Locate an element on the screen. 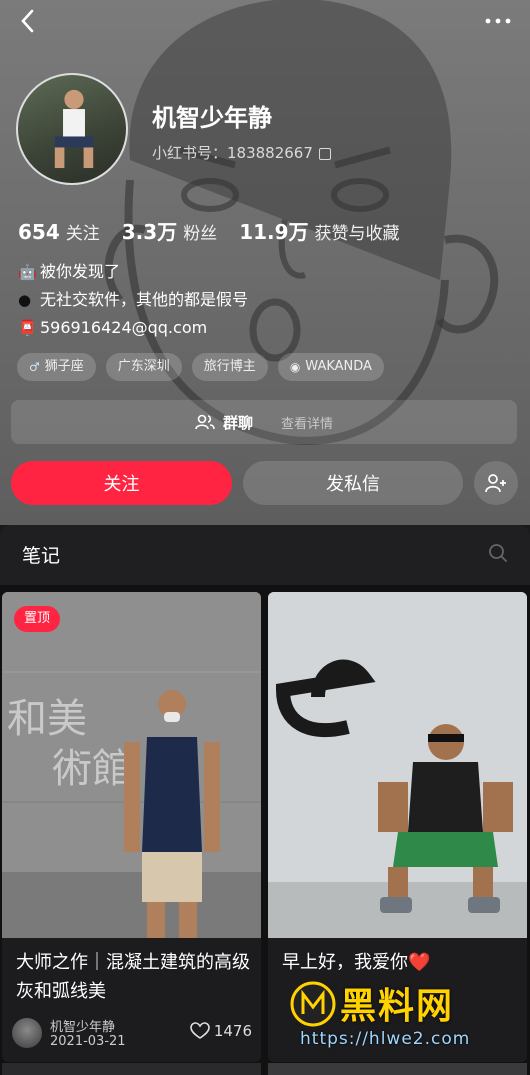 This screenshot has height=1075, width=530. red-id: 小红书号：183882667 is located at coordinates (241, 152).